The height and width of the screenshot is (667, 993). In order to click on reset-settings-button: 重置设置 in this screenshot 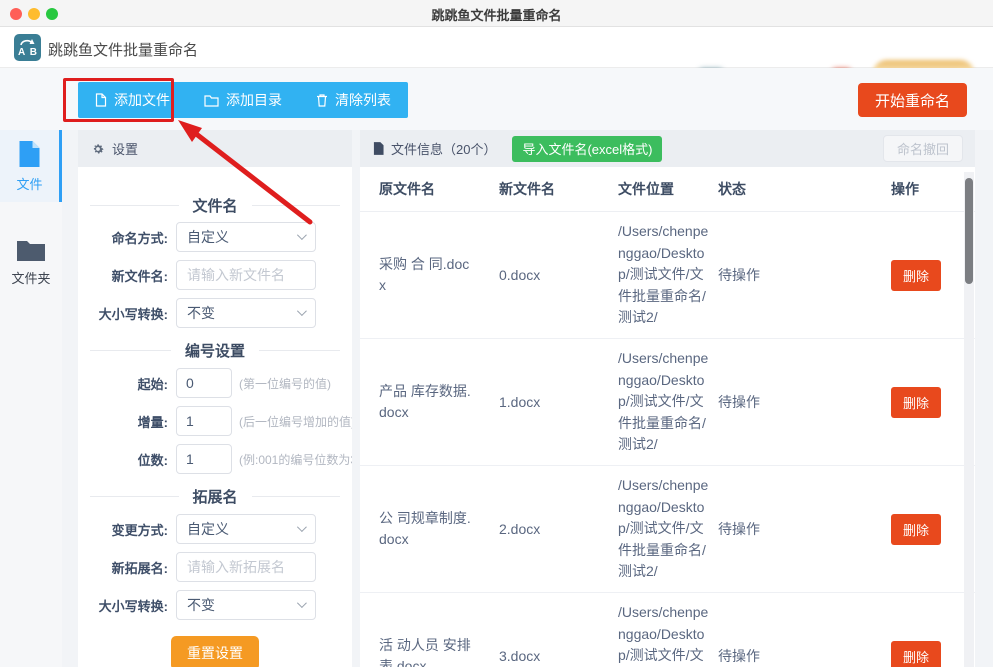, I will do `click(215, 651)`.